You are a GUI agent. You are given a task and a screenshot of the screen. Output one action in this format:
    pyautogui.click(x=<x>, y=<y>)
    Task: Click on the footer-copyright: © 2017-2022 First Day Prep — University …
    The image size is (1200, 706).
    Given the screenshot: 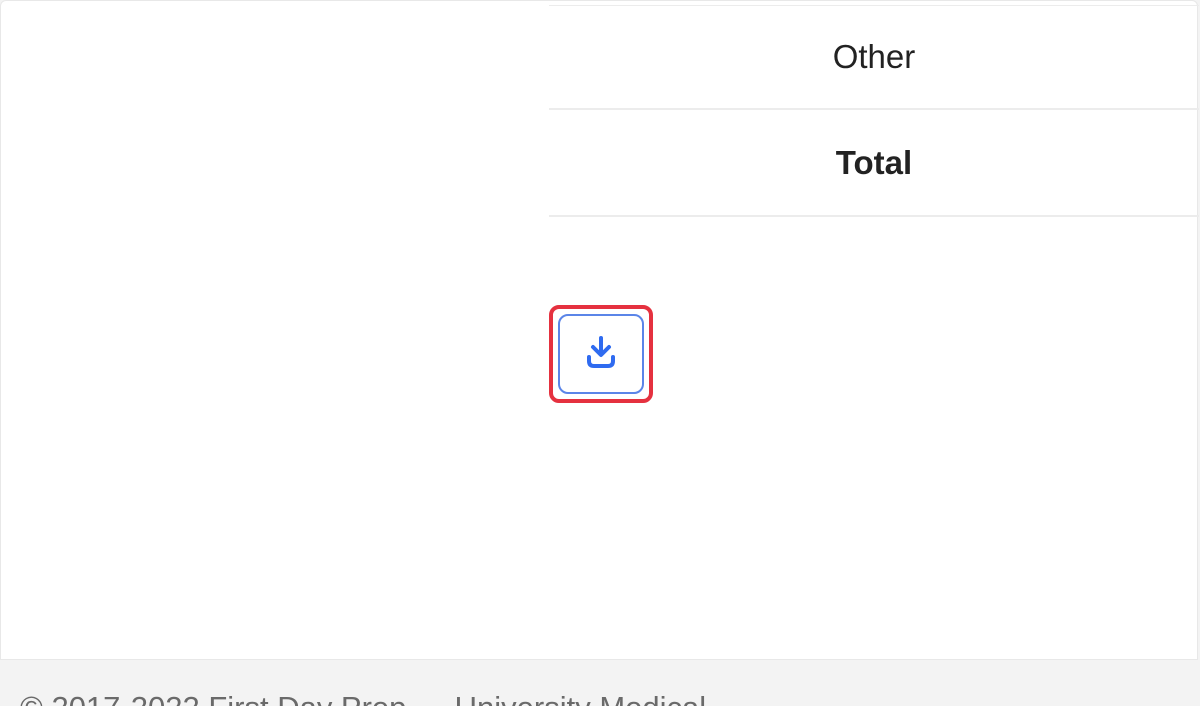 What is the action you would take?
    pyautogui.click(x=363, y=698)
    